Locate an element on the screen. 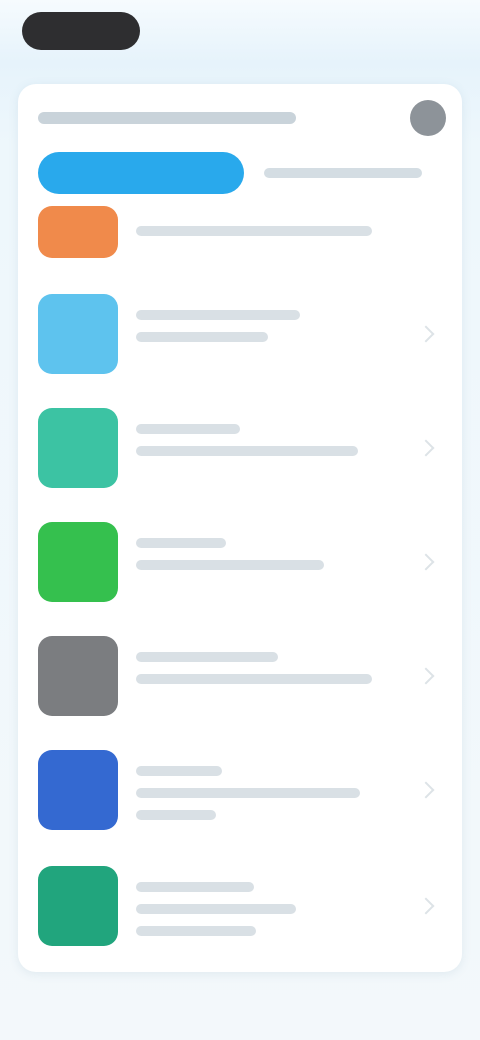 This screenshot has width=480, height=1040. status-pill is located at coordinates (81, 31).